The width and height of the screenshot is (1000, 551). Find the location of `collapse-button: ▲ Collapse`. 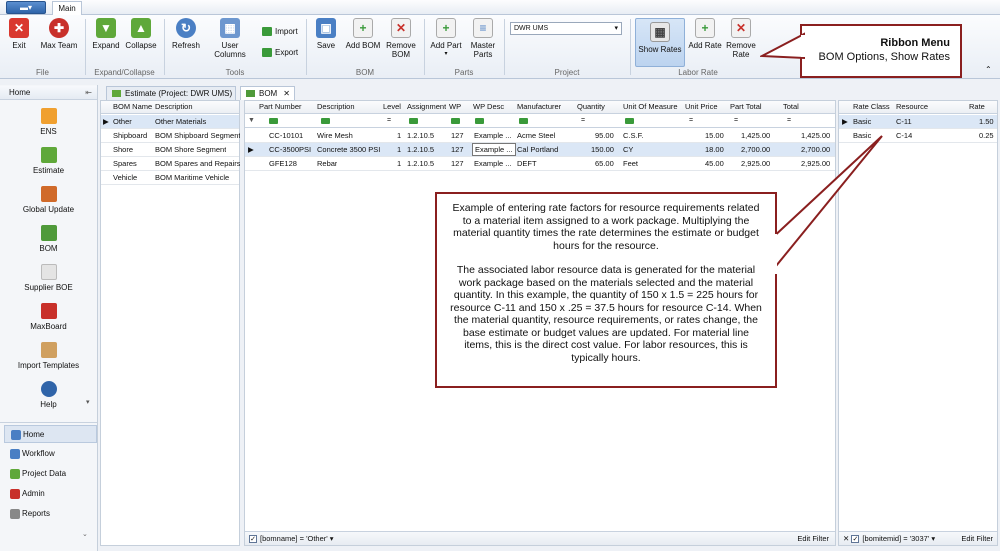

collapse-button: ▲ Collapse is located at coordinates (141, 34).